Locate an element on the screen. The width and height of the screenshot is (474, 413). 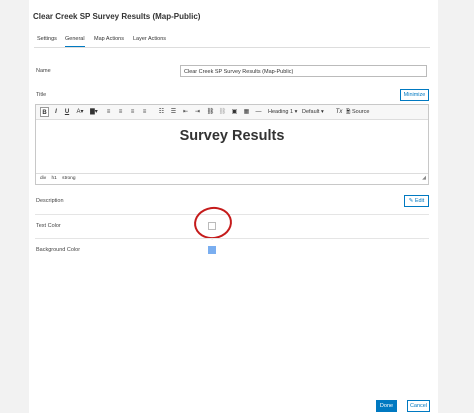
name-label: Name is located at coordinates (43, 71).